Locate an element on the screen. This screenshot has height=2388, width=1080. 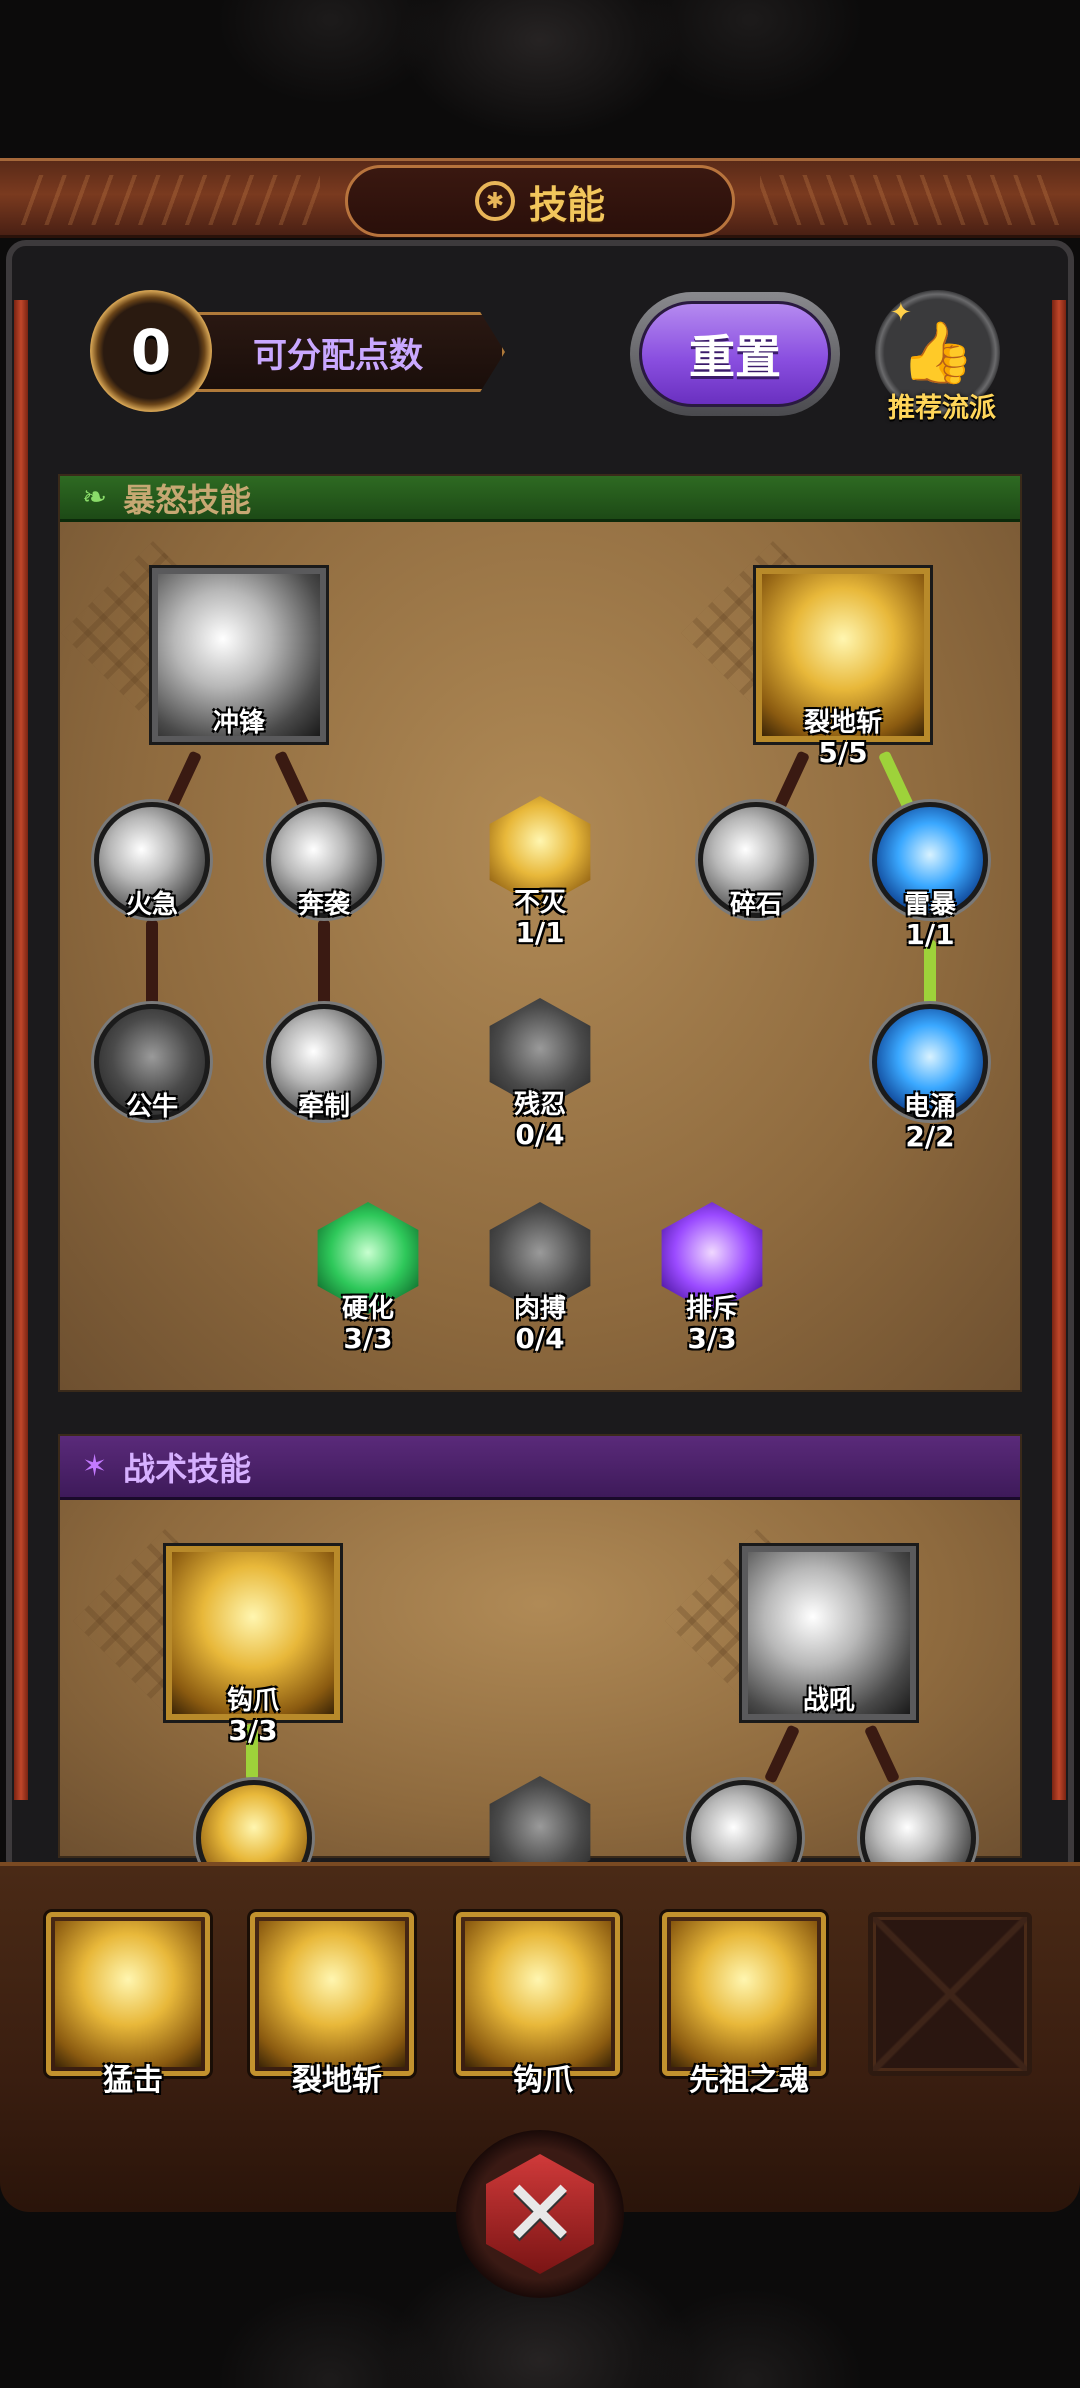
slot-label: 先祖之魂 is located at coordinates (749, 2080).